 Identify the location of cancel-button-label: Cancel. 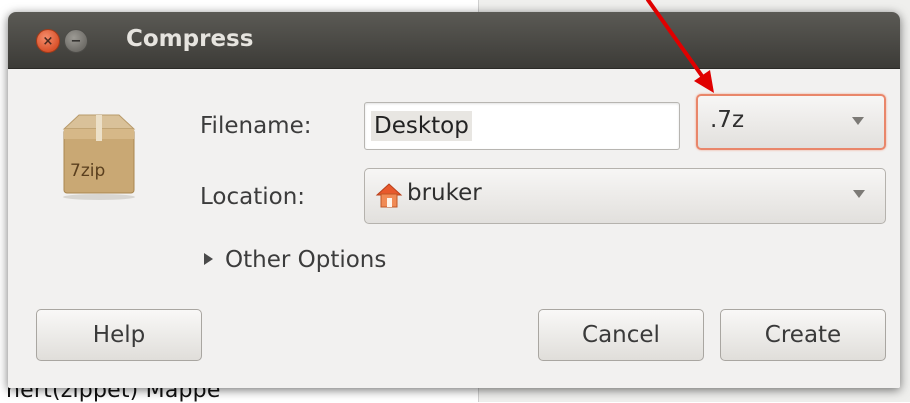
(621, 335).